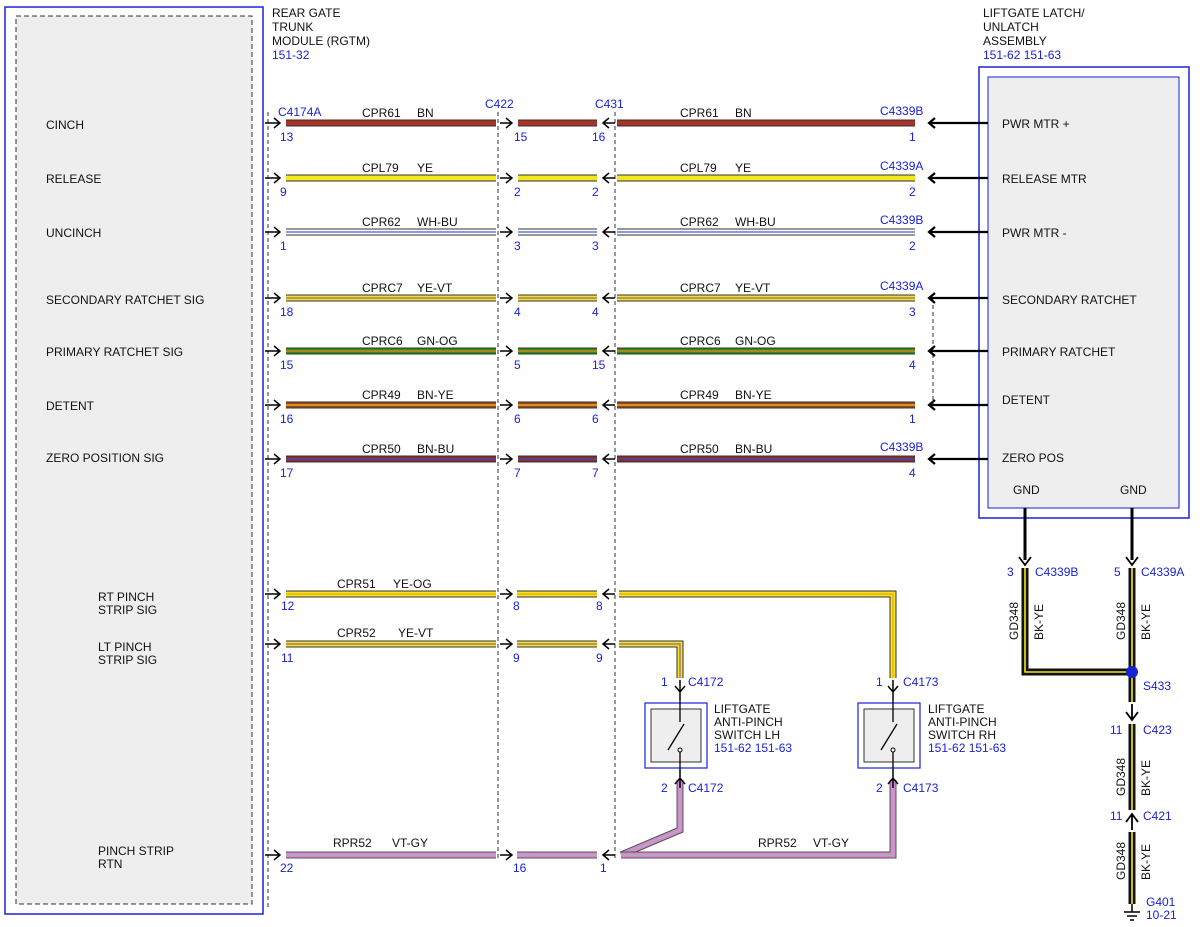 This screenshot has width=1200, height=927. Describe the element at coordinates (893, 690) in the screenshot. I see `arrow-c4173-top` at that location.